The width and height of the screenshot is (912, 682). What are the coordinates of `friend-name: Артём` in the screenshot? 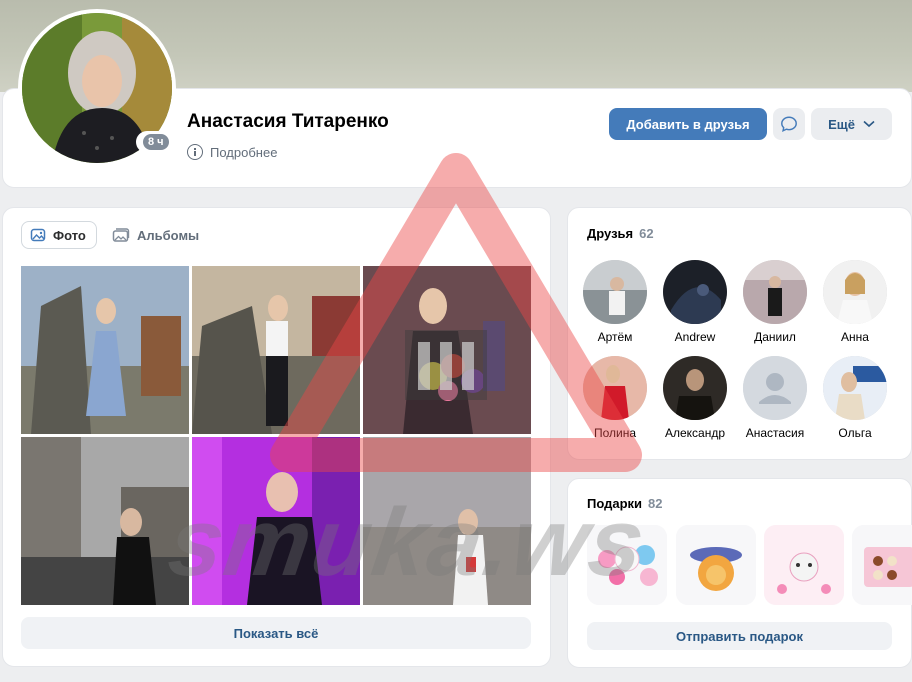 It's located at (615, 337).